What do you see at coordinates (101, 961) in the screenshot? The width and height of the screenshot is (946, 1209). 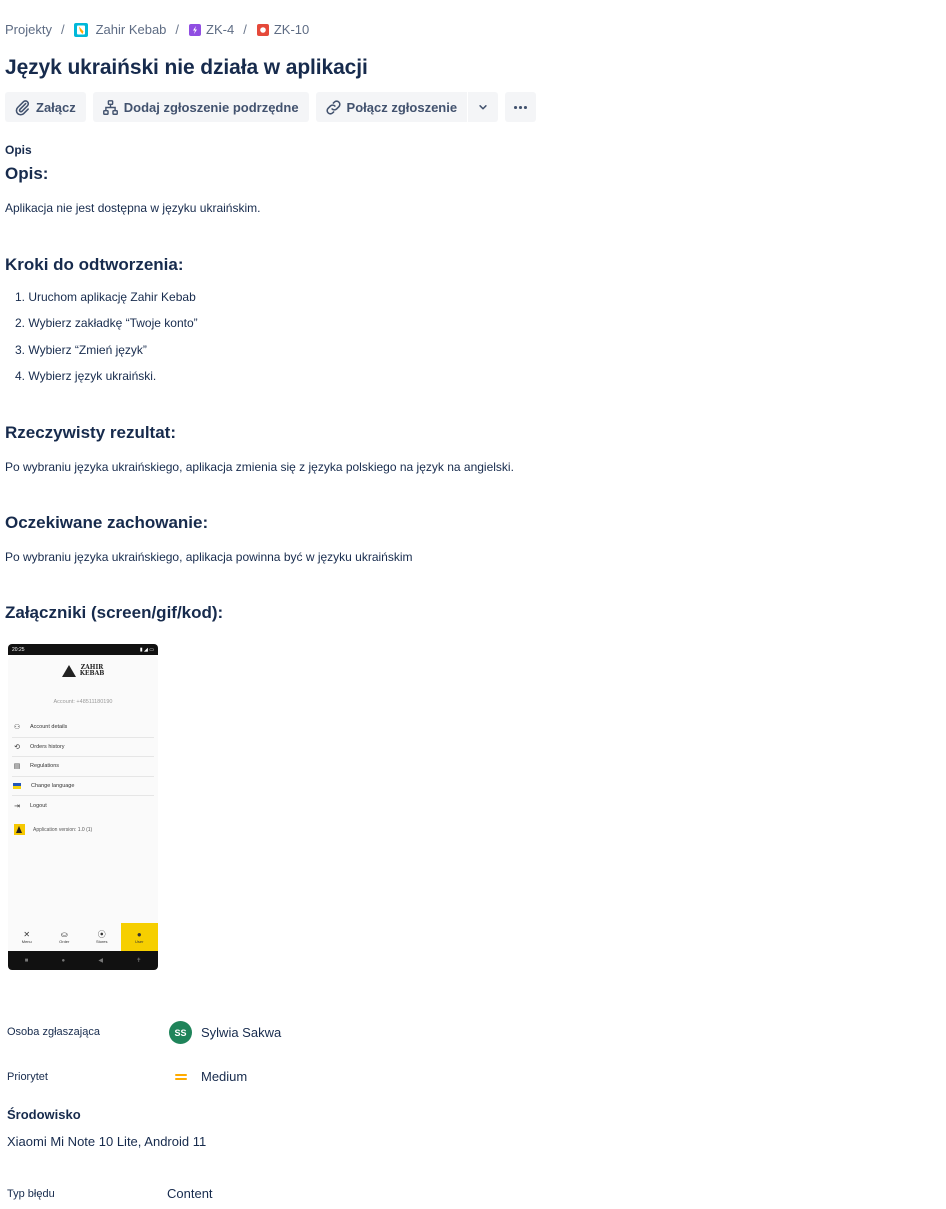 I see `back-icon: ◀` at bounding box center [101, 961].